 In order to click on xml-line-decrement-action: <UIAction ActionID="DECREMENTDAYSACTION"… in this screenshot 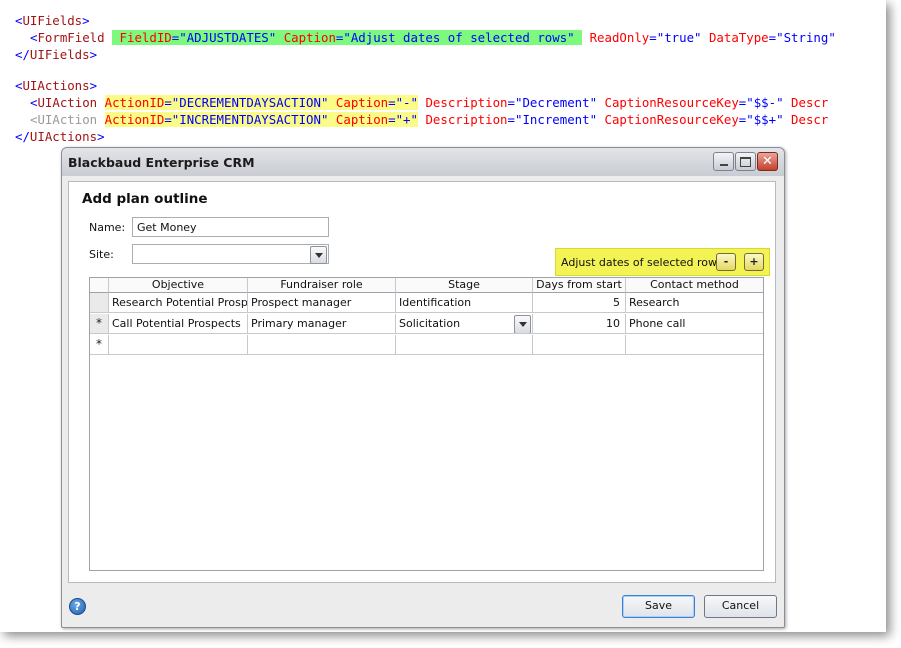, I will do `click(429, 102)`.